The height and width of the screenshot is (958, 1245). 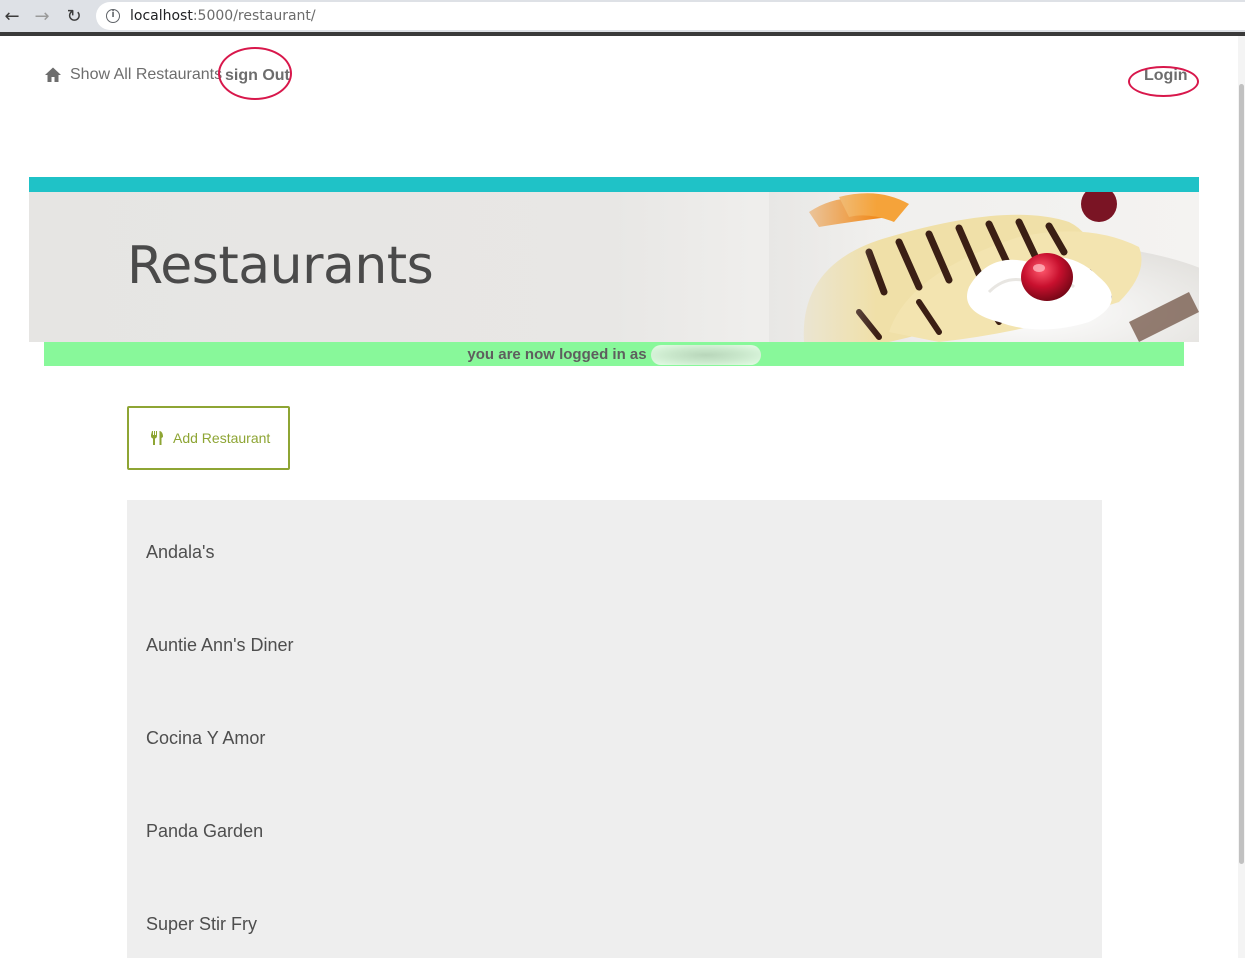 I want to click on scrollbar-thumb, so click(x=1241, y=474).